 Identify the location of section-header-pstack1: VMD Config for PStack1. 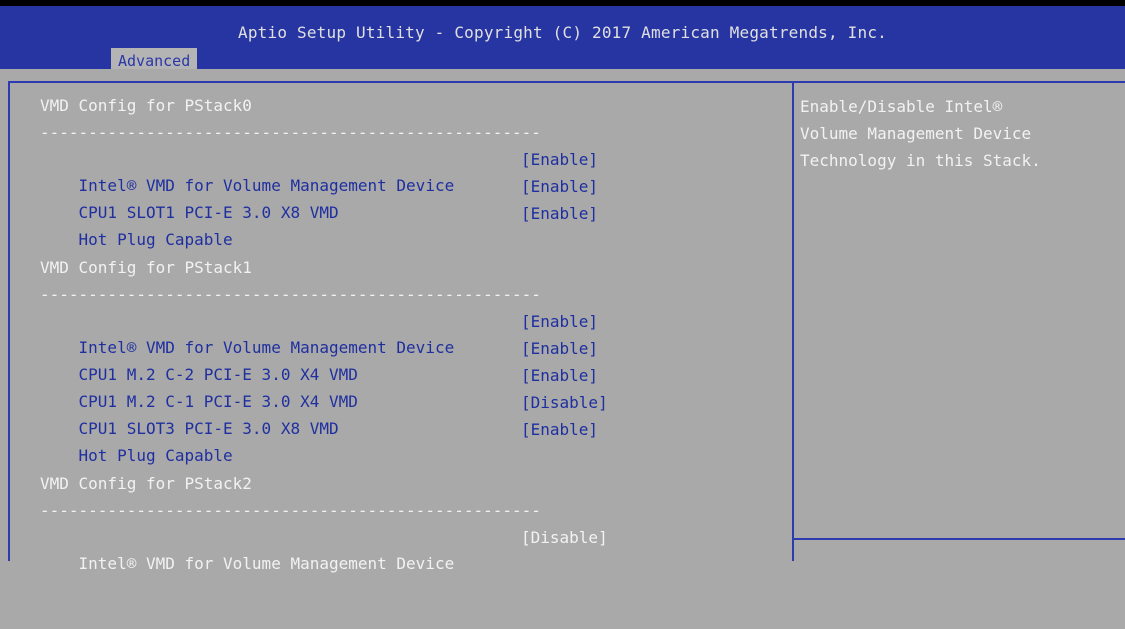
(146, 267).